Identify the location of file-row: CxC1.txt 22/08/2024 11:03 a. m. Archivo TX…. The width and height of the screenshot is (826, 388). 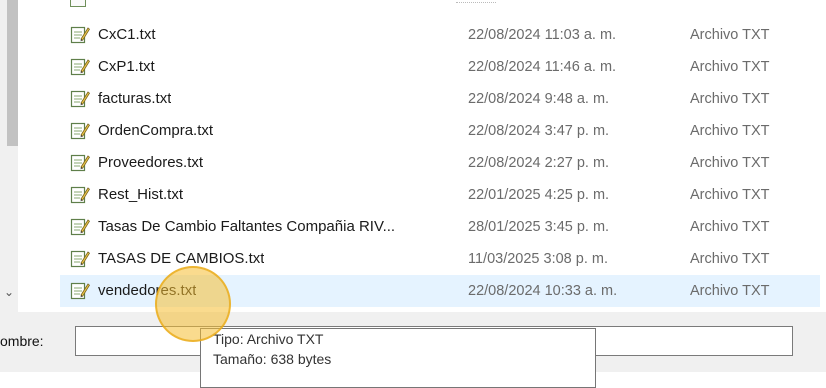
(440, 35).